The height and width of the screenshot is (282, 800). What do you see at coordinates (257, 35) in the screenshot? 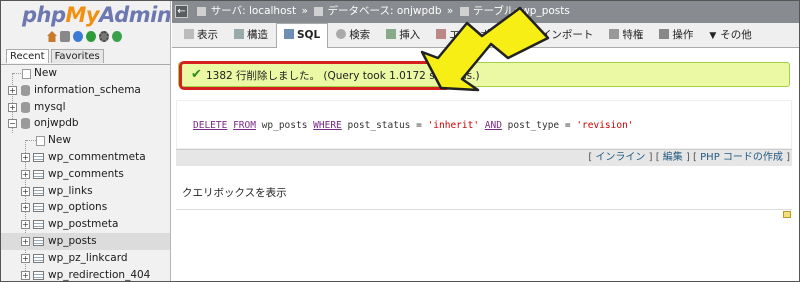
I see `tab-label: 構造` at bounding box center [257, 35].